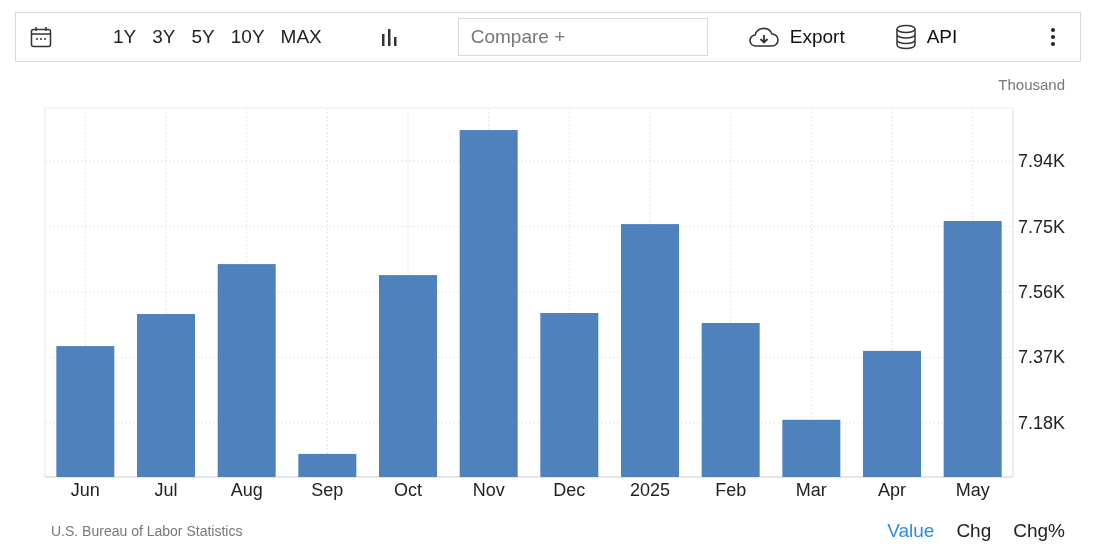 This screenshot has width=1097, height=557. What do you see at coordinates (388, 37) in the screenshot?
I see `bar-chart-icon` at bounding box center [388, 37].